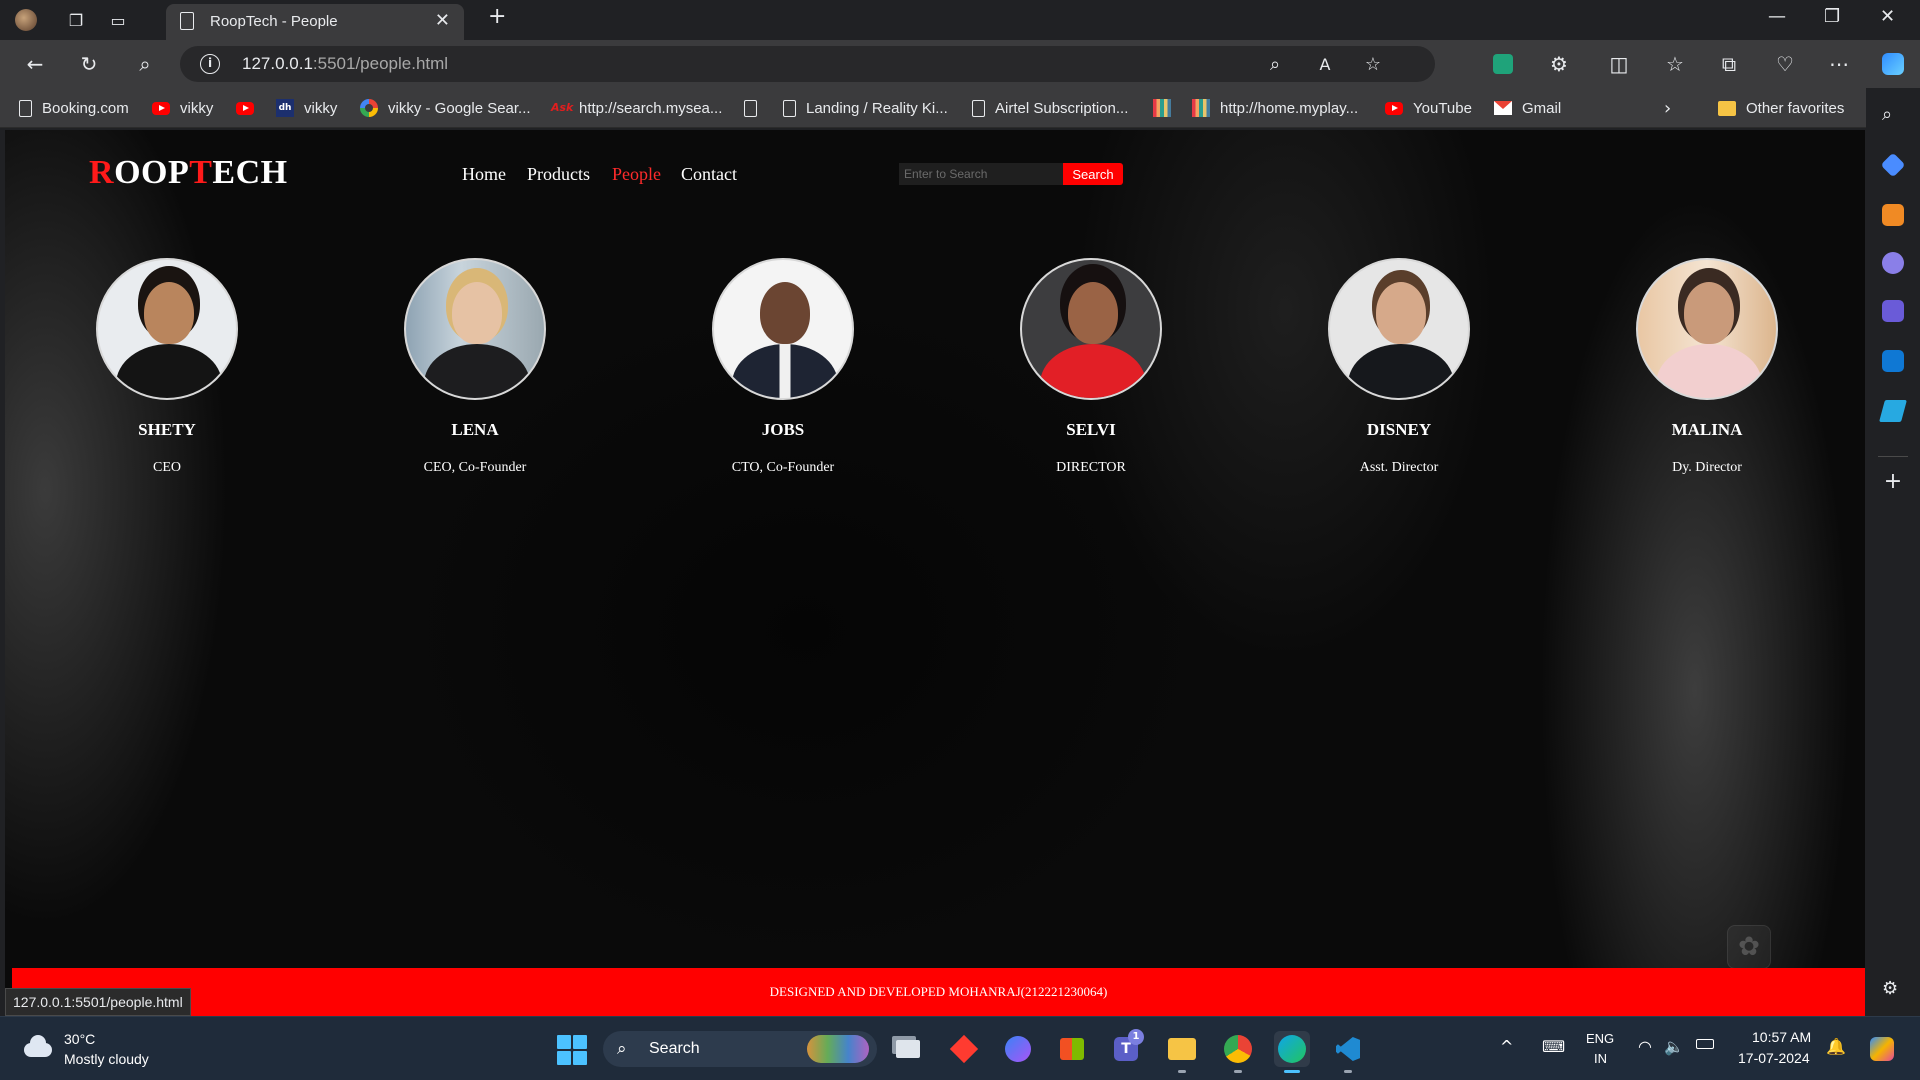  What do you see at coordinates (188, 173) in the screenshot?
I see `site-logo: ROOPTECH` at bounding box center [188, 173].